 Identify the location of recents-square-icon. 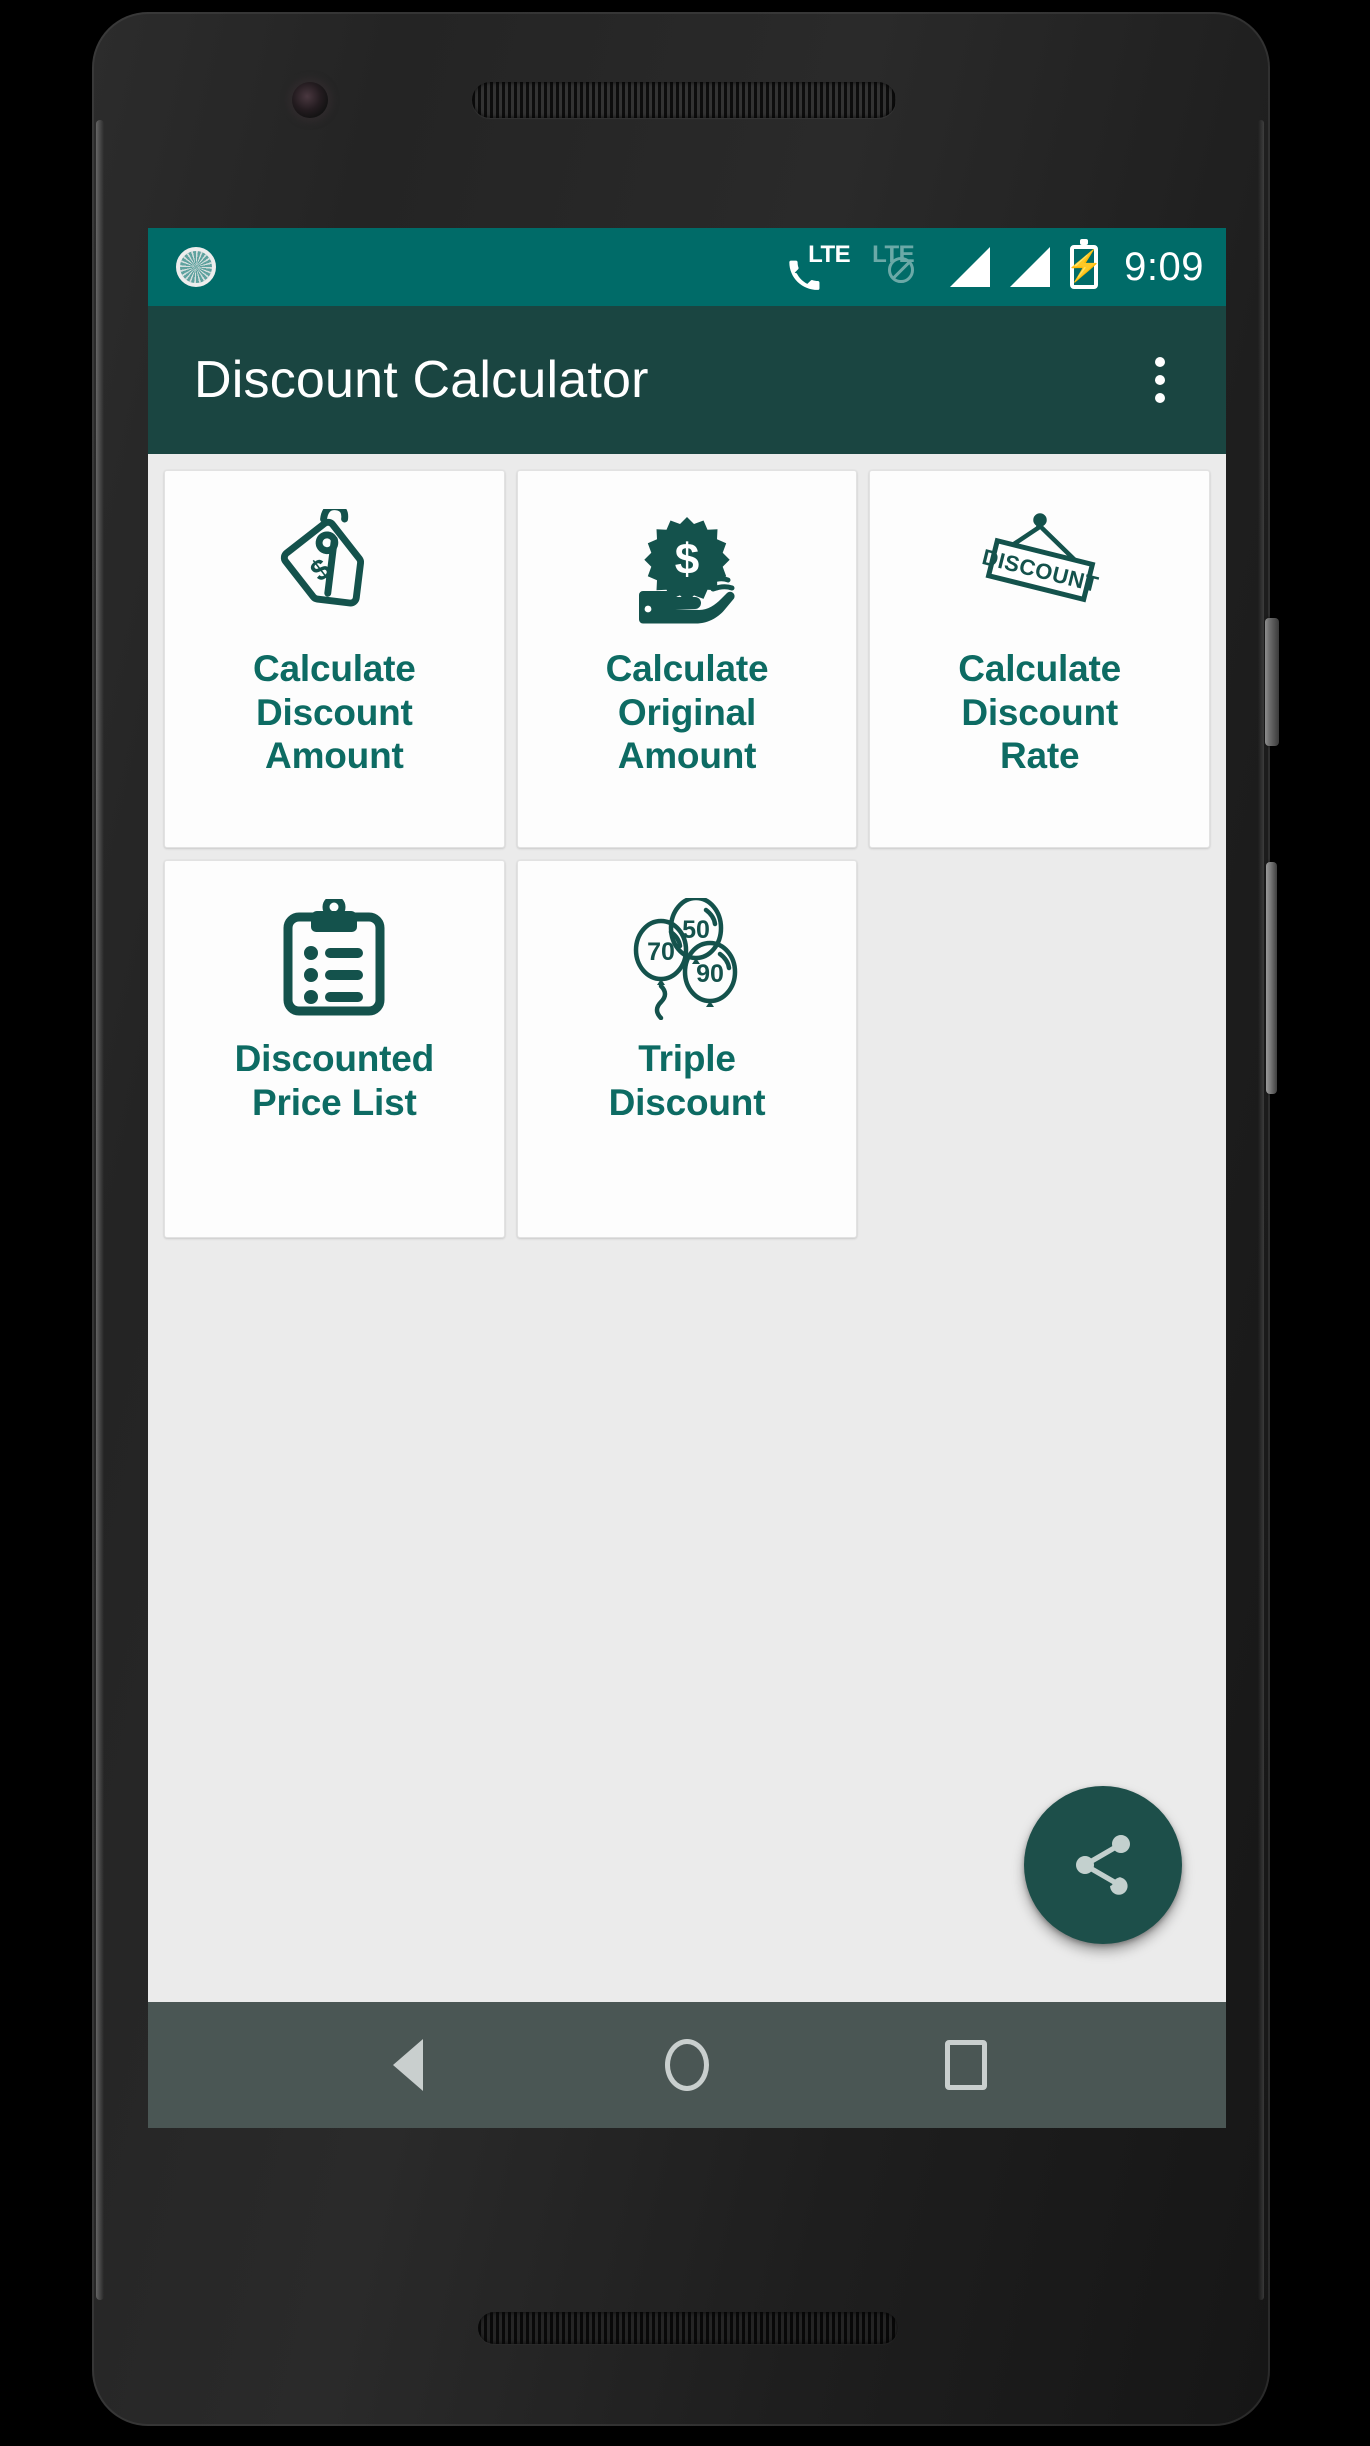
(966, 2065).